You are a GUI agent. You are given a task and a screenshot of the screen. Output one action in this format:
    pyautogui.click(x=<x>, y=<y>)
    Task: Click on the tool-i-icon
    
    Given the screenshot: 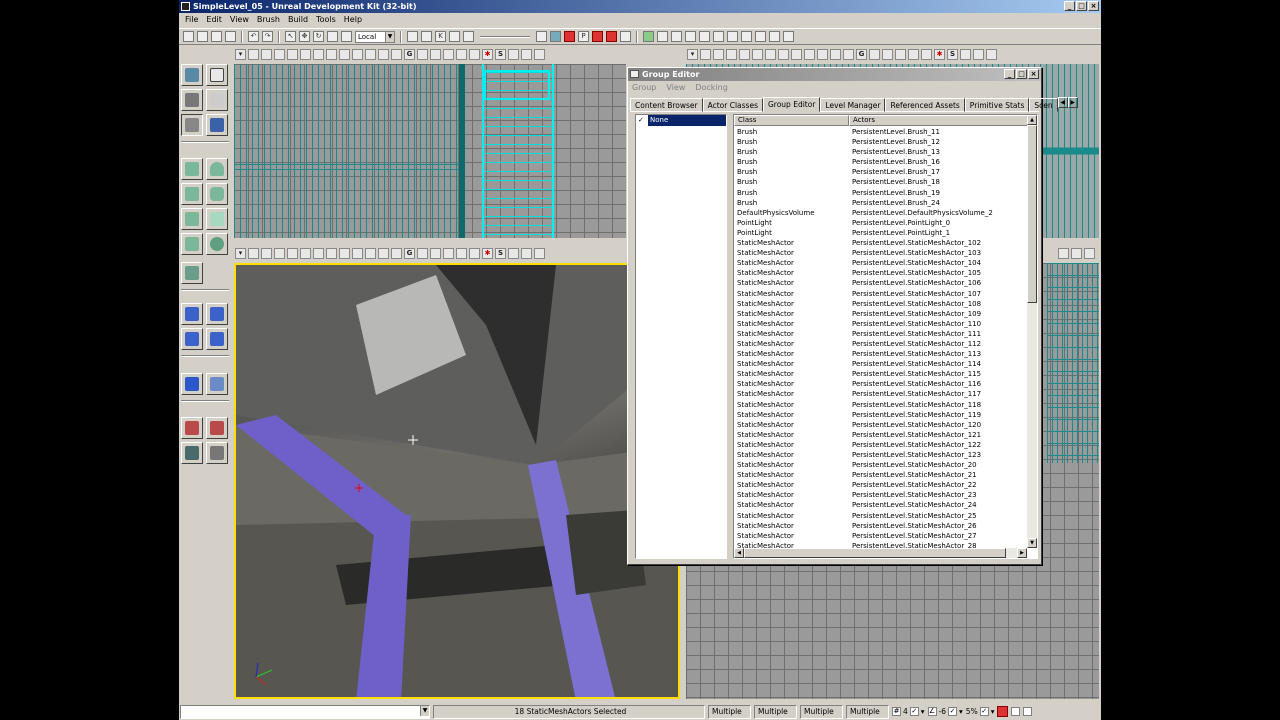 What is the action you would take?
    pyautogui.click(x=788, y=36)
    